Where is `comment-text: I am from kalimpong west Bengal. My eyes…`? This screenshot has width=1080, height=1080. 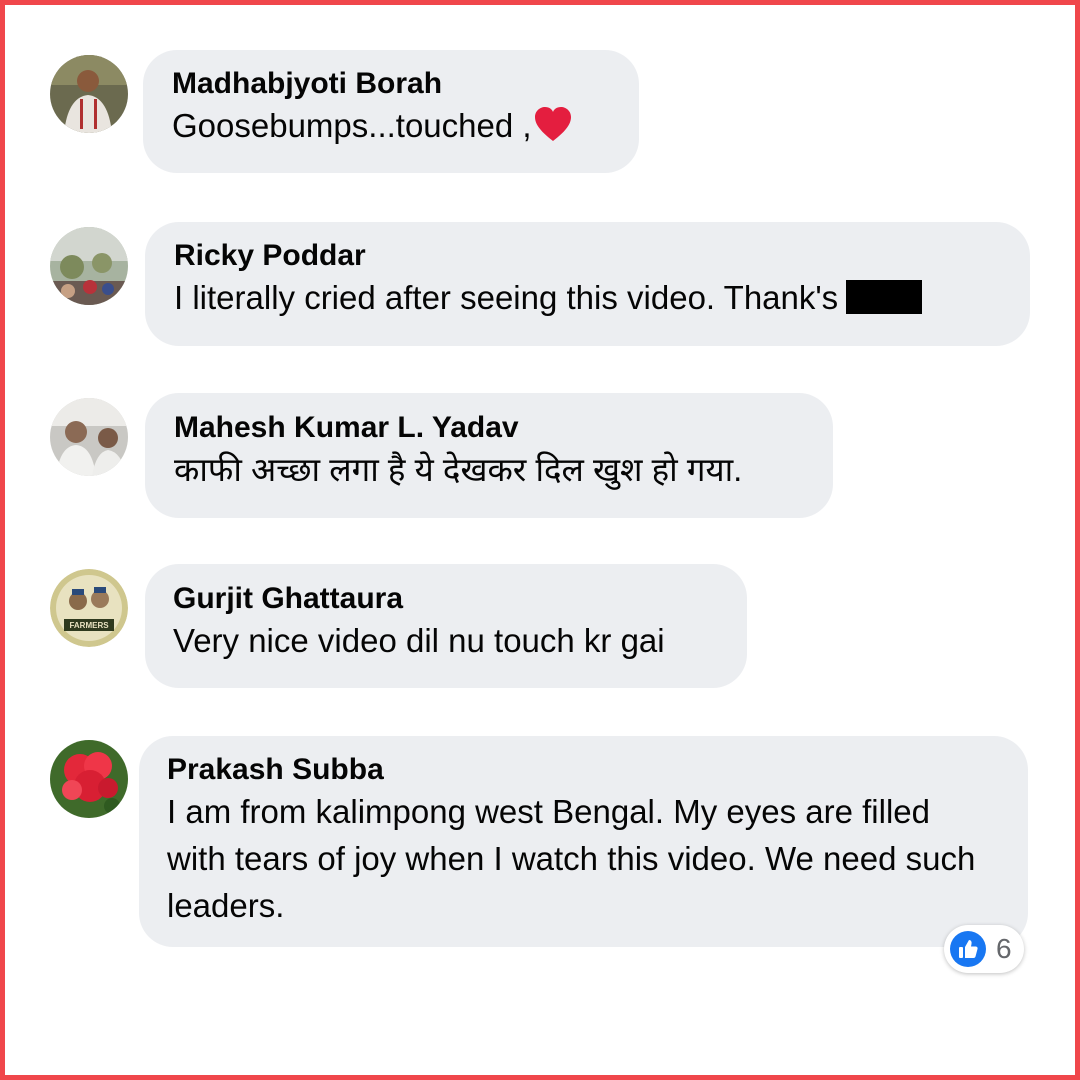 comment-text: I am from kalimpong west Bengal. My eyes… is located at coordinates (571, 858).